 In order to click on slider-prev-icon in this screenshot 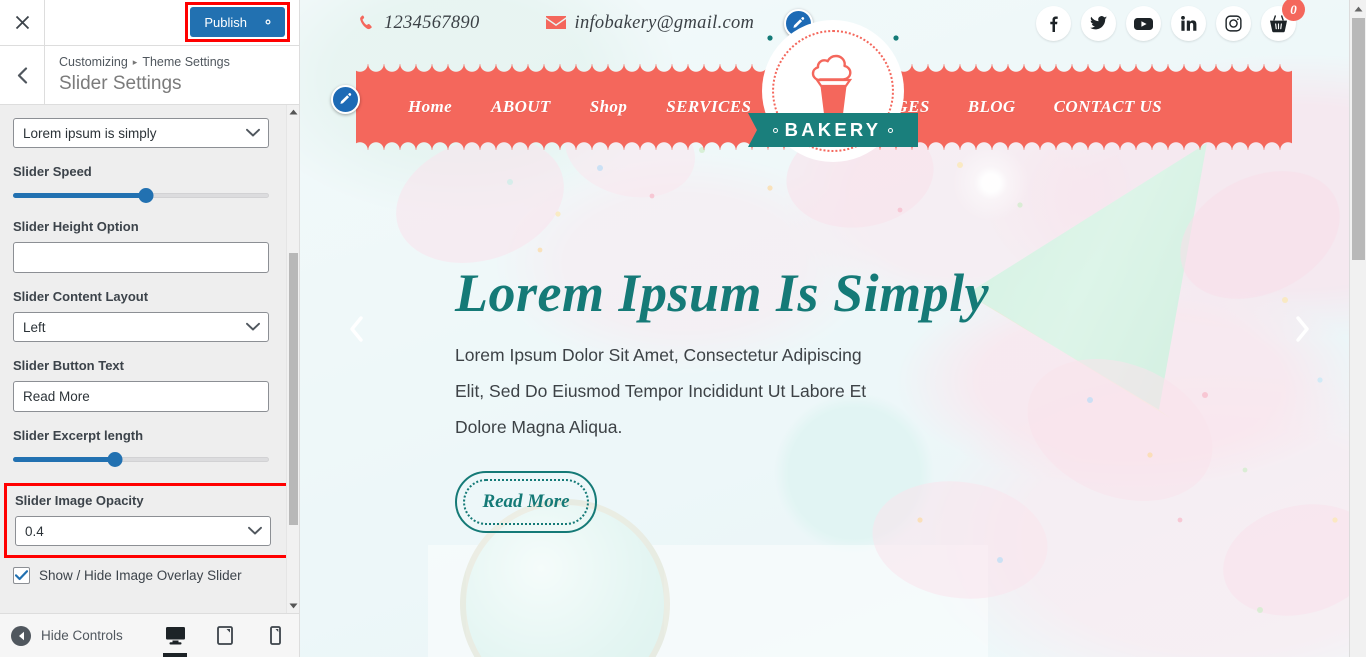, I will do `click(356, 329)`.